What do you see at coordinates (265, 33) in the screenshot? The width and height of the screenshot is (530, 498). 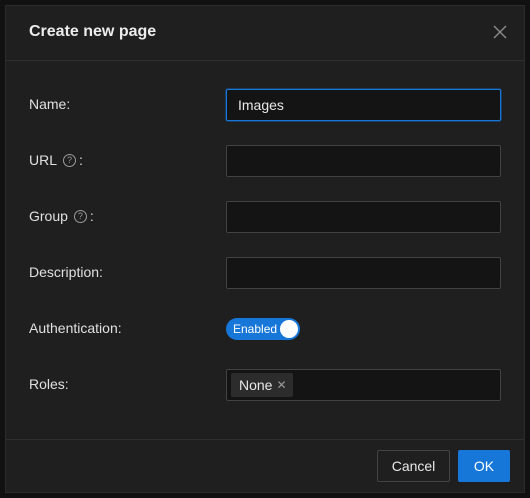 I see `dialog-header: Create new page` at bounding box center [265, 33].